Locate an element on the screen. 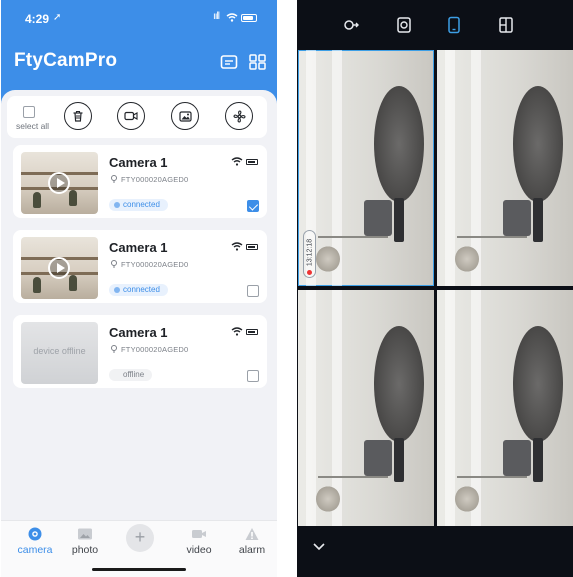 This screenshot has height=577, width=573. offline-text: device offline is located at coordinates (59, 351).